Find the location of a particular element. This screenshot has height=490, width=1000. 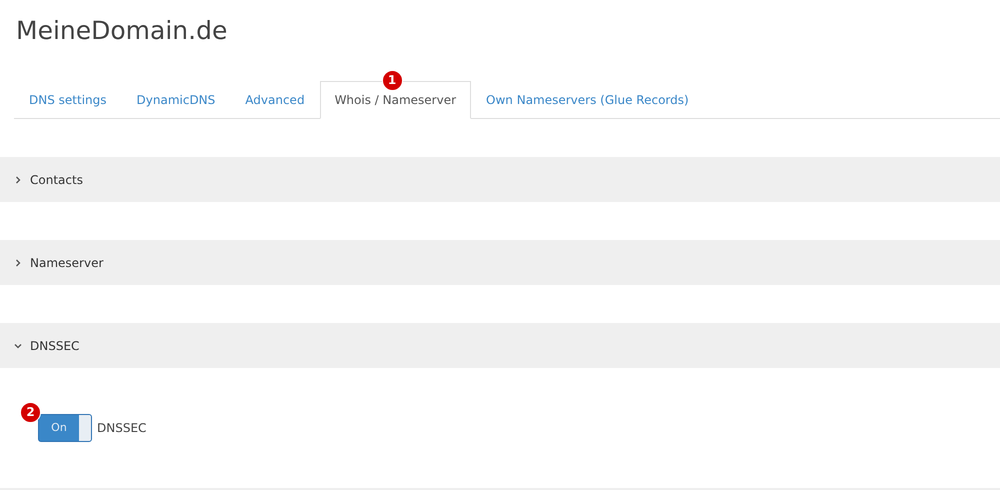

section-title: Contacts is located at coordinates (56, 179).